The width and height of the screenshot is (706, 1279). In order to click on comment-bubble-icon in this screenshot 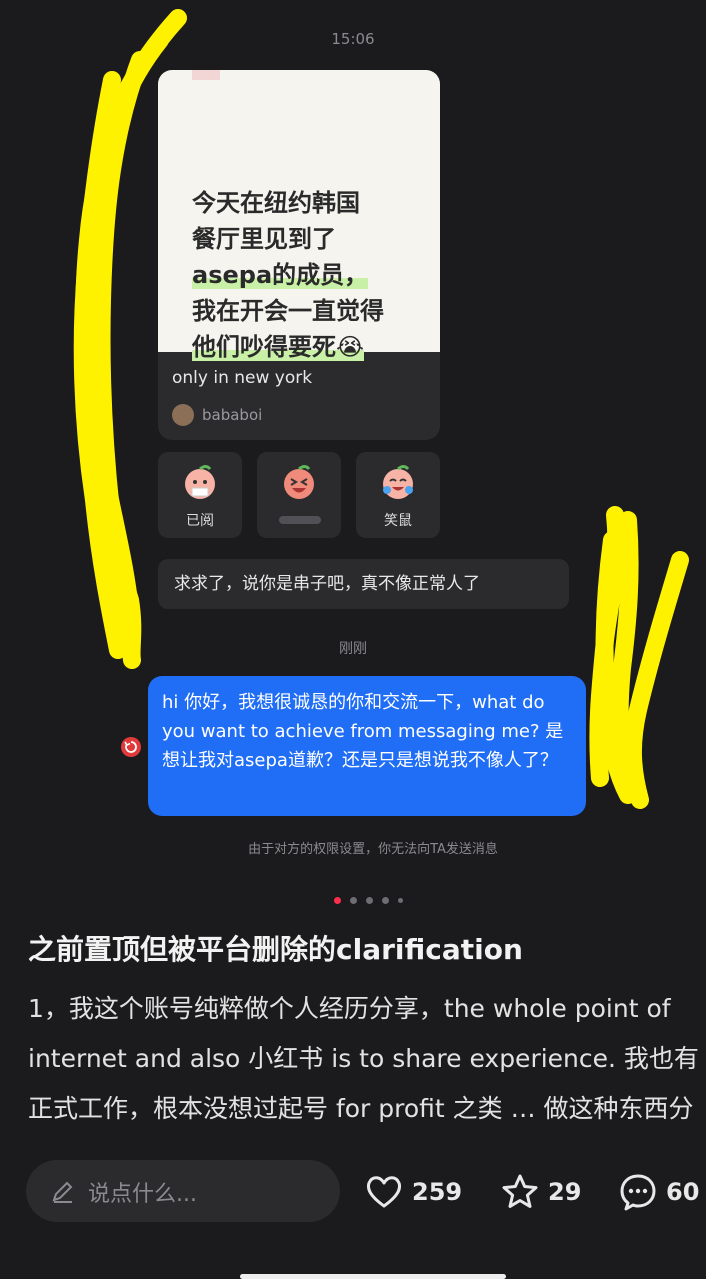, I will do `click(638, 1192)`.